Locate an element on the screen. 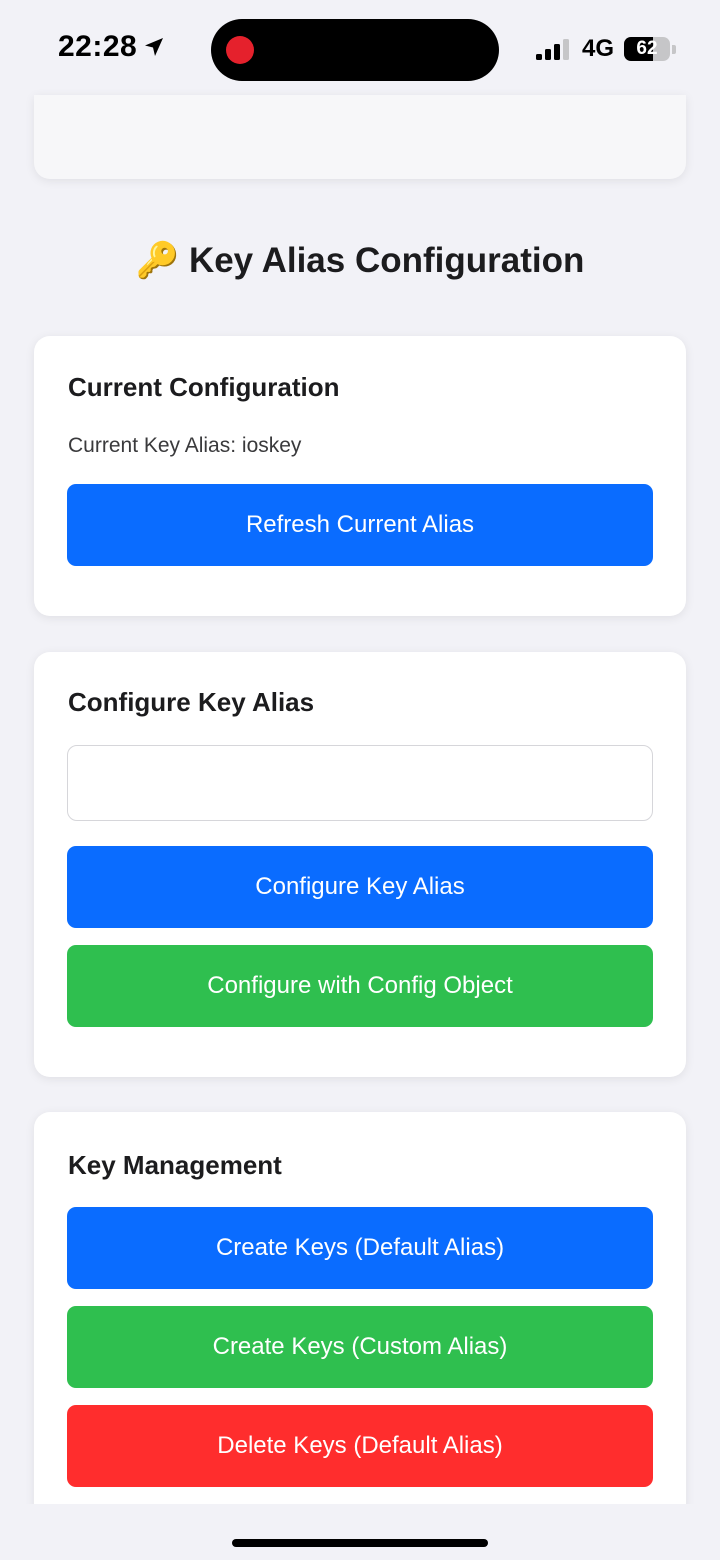 Image resolution: width=720 pixels, height=1560 pixels. dynamic-island is located at coordinates (355, 50).